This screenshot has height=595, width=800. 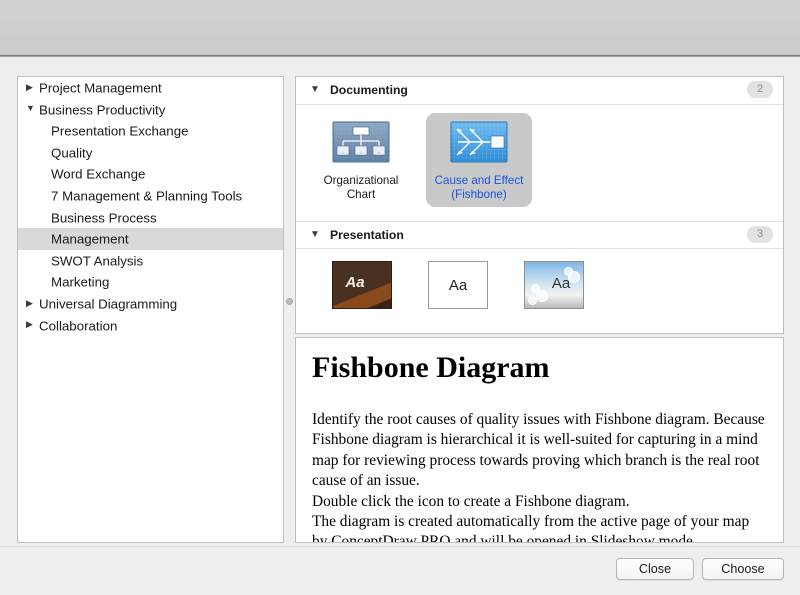 What do you see at coordinates (289, 309) in the screenshot?
I see `vertical-splitter` at bounding box center [289, 309].